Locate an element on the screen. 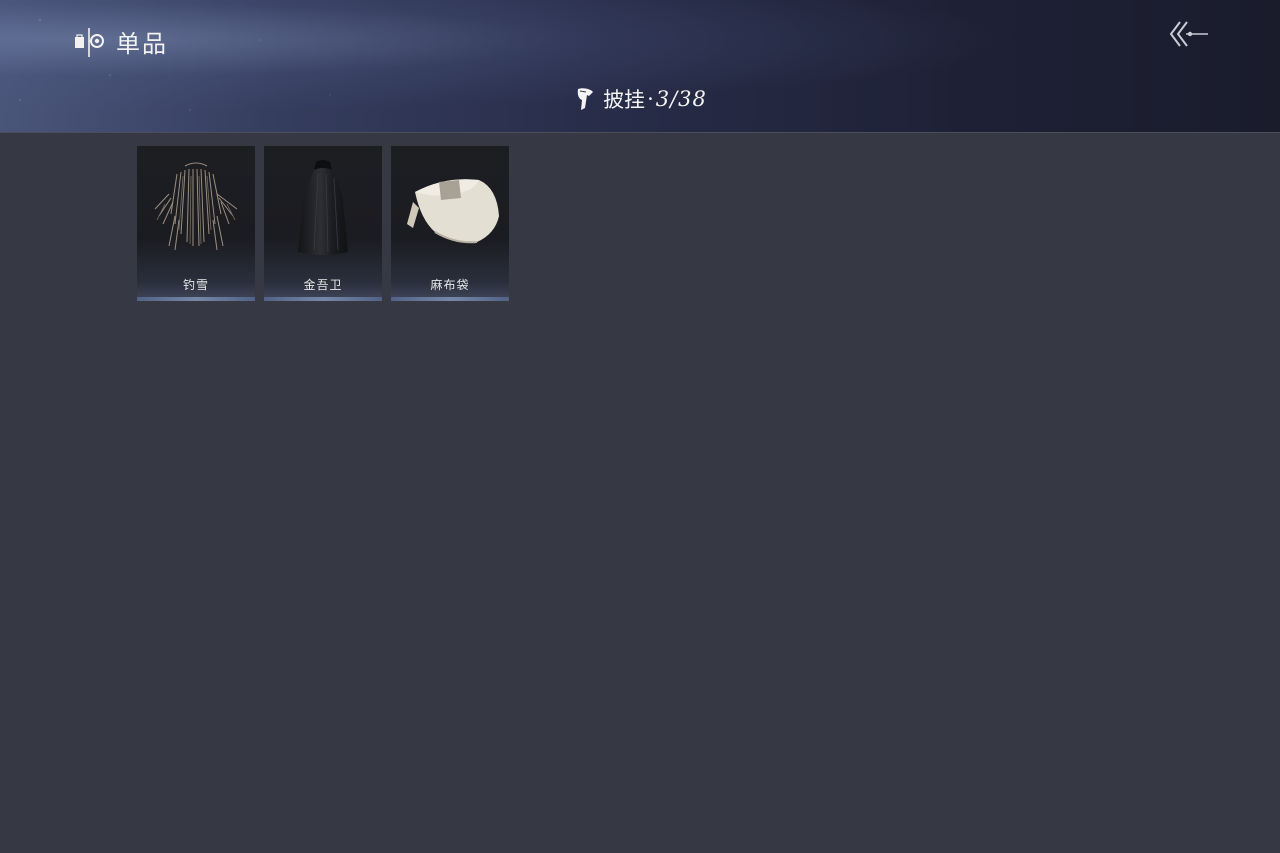  item-card-diaoxue: 钓雪 is located at coordinates (196, 223).